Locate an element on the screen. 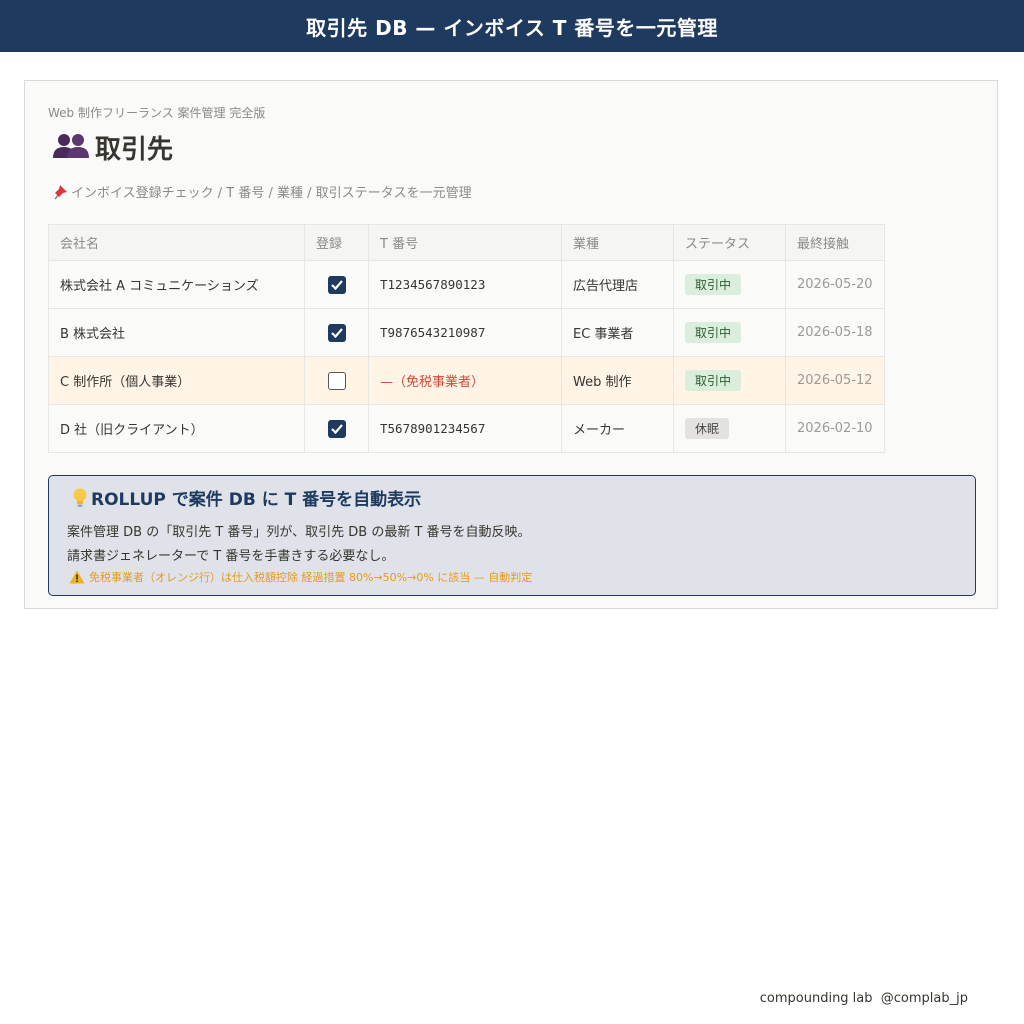  header-industry: 業種 is located at coordinates (617, 242).